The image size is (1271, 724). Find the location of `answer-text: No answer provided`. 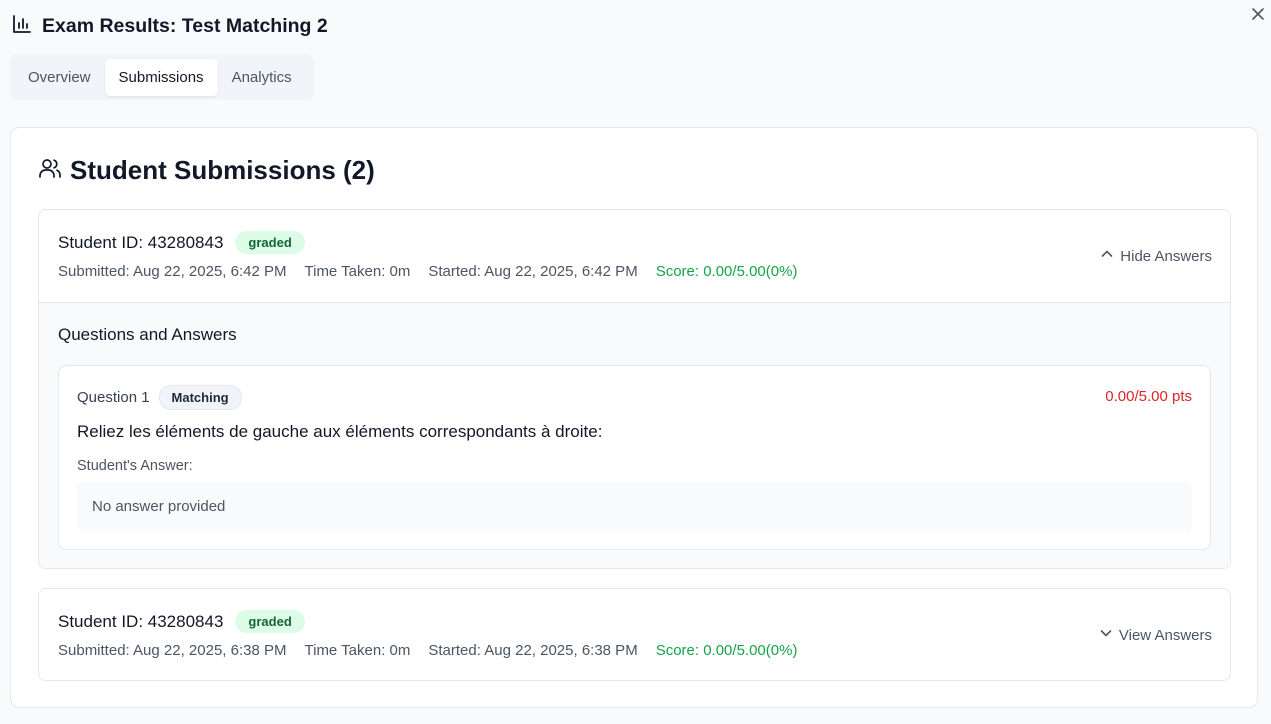

answer-text: No answer provided is located at coordinates (159, 506).